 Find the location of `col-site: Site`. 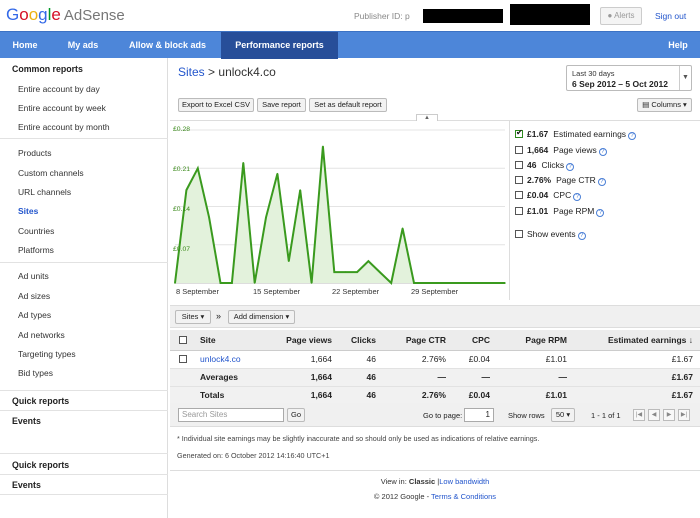

col-site: Site is located at coordinates (232, 340).